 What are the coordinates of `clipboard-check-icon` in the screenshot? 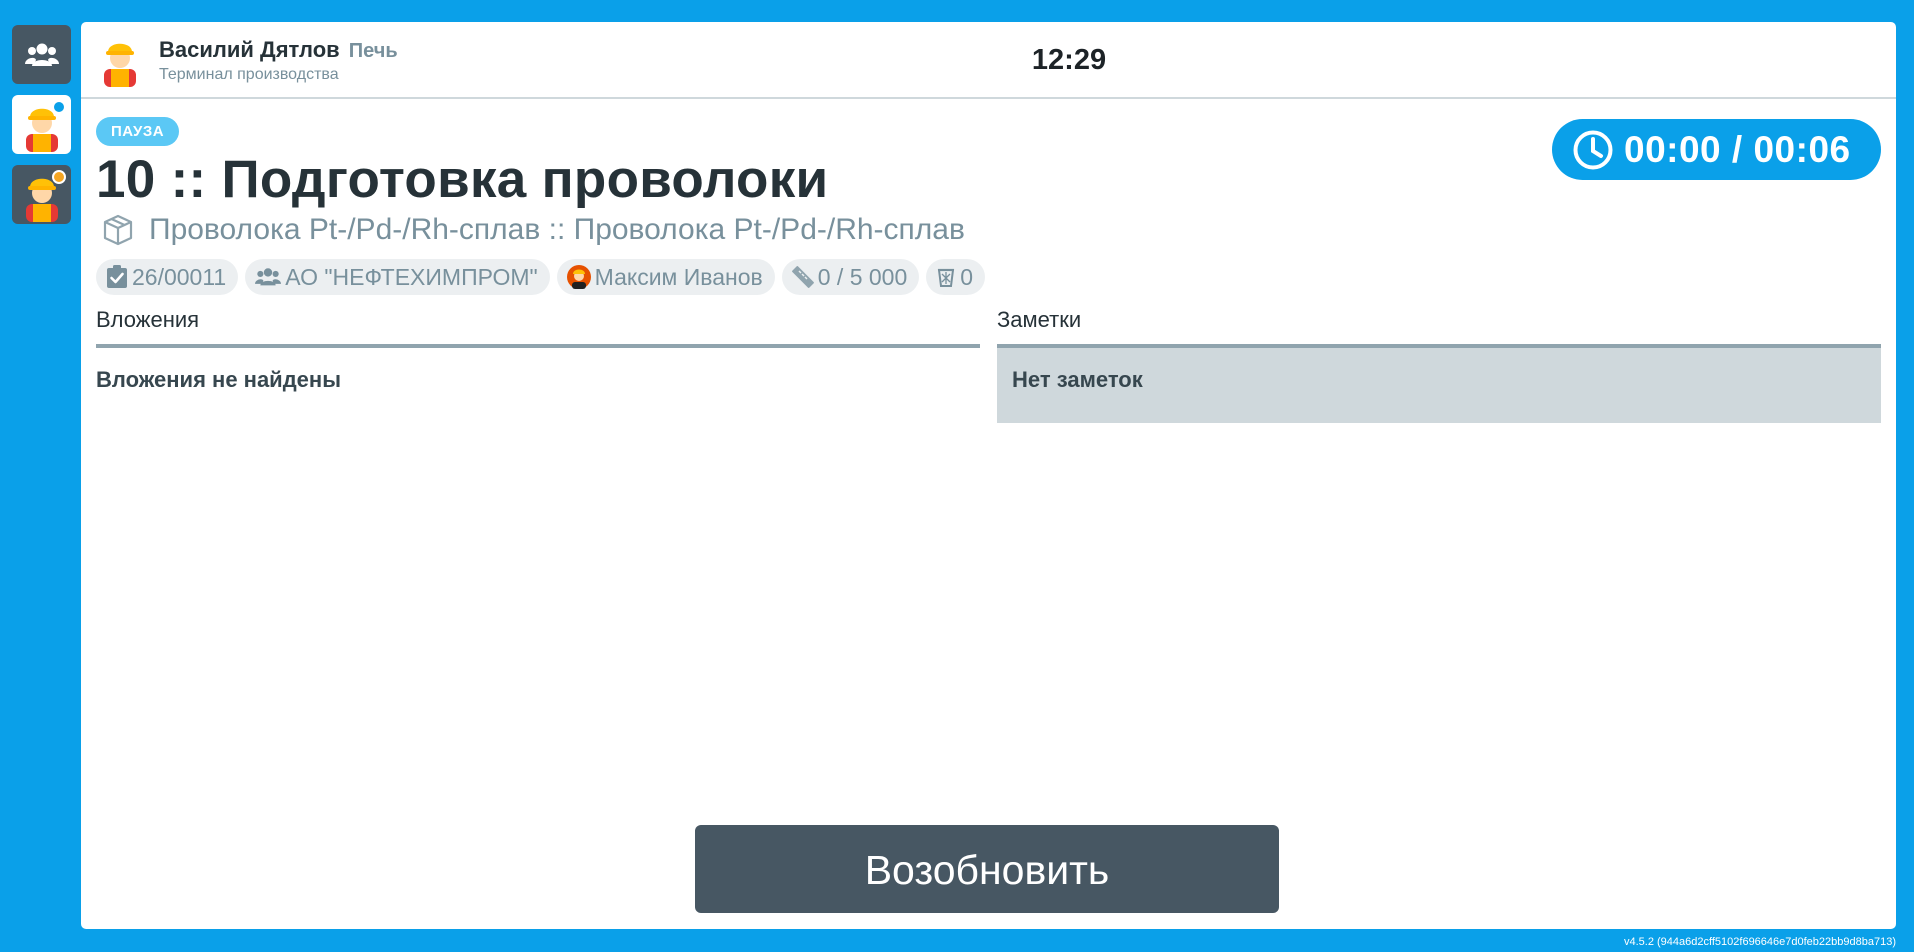 It's located at (117, 277).